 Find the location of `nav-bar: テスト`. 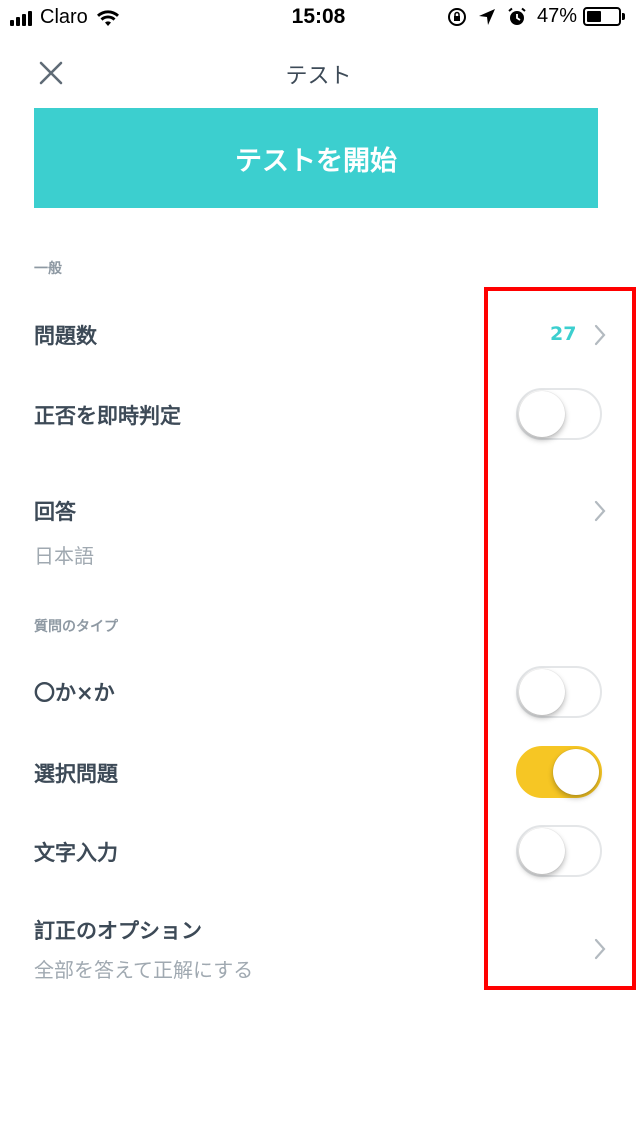

nav-bar: テスト is located at coordinates (318, 72).